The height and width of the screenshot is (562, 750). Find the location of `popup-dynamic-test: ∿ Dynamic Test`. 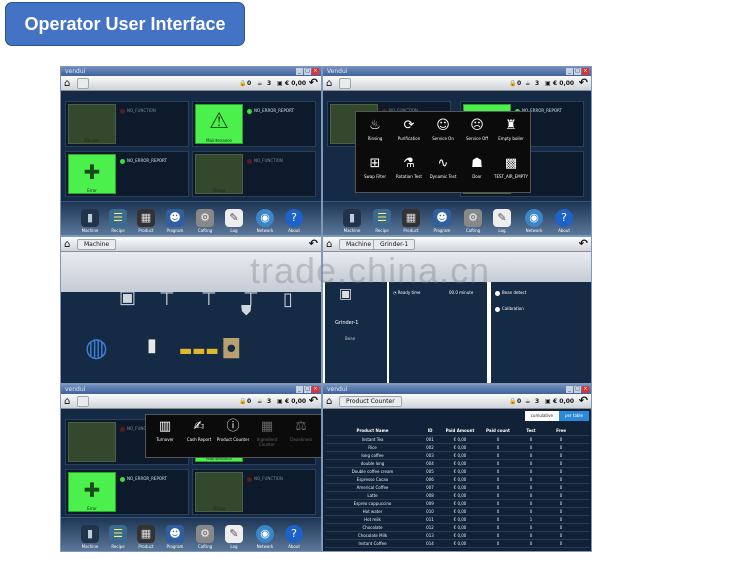

popup-dynamic-test: ∿ Dynamic Test is located at coordinates (443, 166).